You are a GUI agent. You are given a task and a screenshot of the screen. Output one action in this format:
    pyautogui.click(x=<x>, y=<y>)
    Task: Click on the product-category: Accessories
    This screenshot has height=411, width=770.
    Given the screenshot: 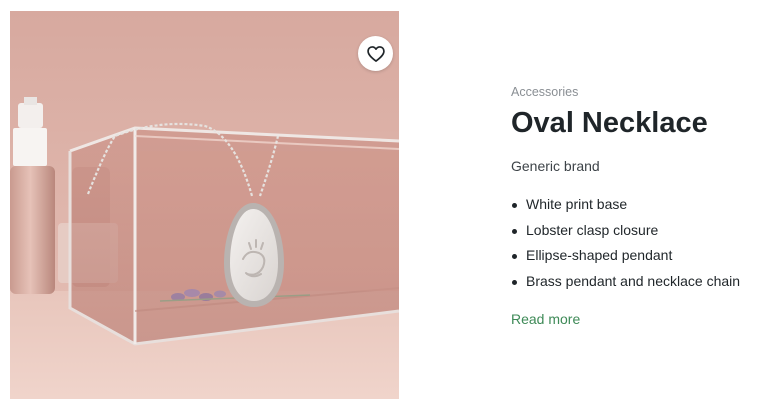 What is the action you would take?
    pyautogui.click(x=545, y=92)
    